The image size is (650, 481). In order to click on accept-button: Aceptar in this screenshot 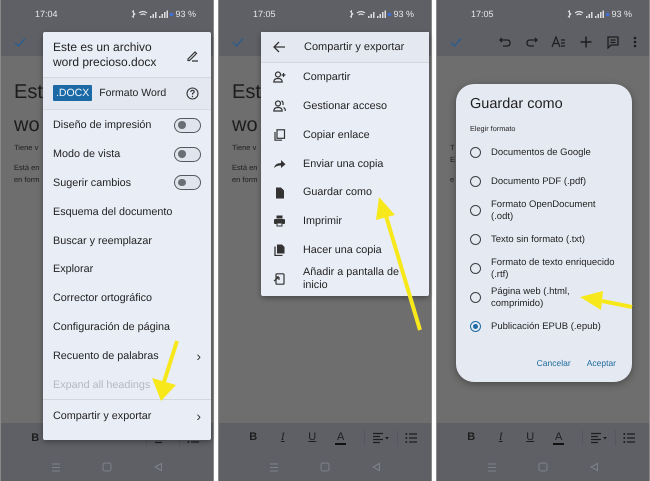, I will do `click(601, 363)`.